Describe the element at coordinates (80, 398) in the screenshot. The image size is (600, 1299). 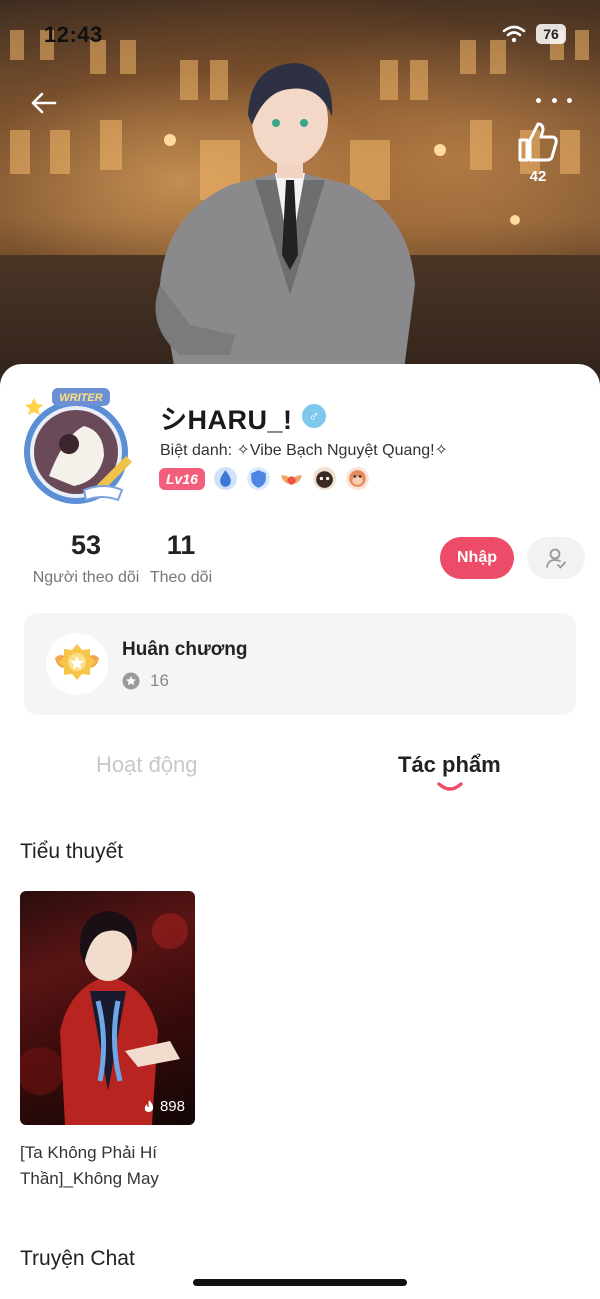
I see `avatar-frame-label: WRITER` at that location.